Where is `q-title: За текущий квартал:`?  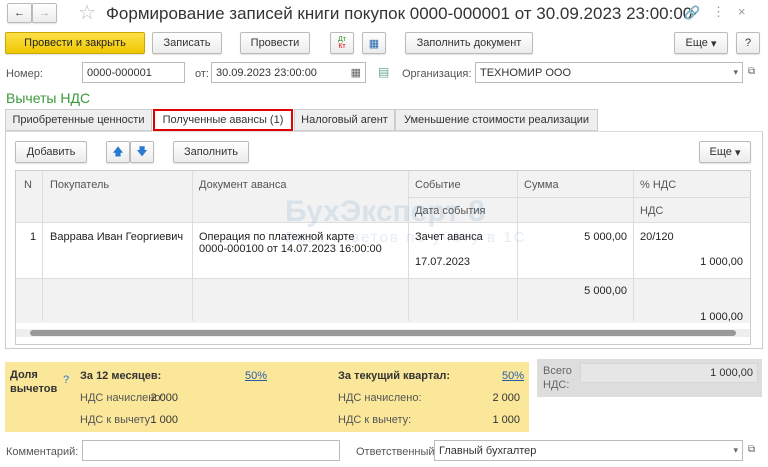 q-title: За текущий квартал: is located at coordinates (394, 376).